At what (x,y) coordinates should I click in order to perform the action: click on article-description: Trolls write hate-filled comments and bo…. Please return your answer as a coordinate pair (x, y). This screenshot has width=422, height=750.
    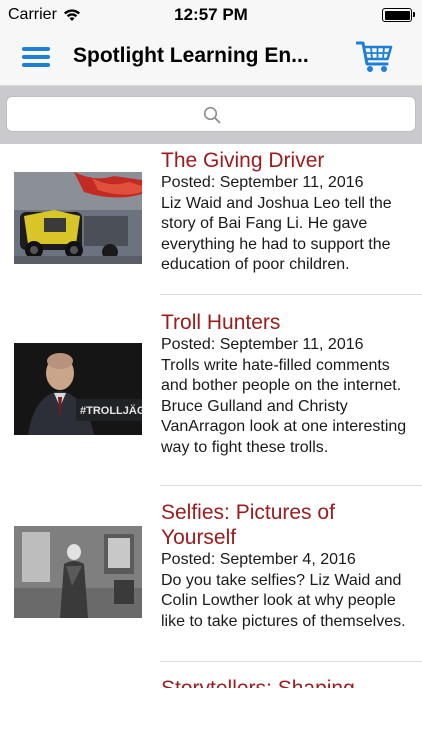
    Looking at the image, I should click on (284, 406).